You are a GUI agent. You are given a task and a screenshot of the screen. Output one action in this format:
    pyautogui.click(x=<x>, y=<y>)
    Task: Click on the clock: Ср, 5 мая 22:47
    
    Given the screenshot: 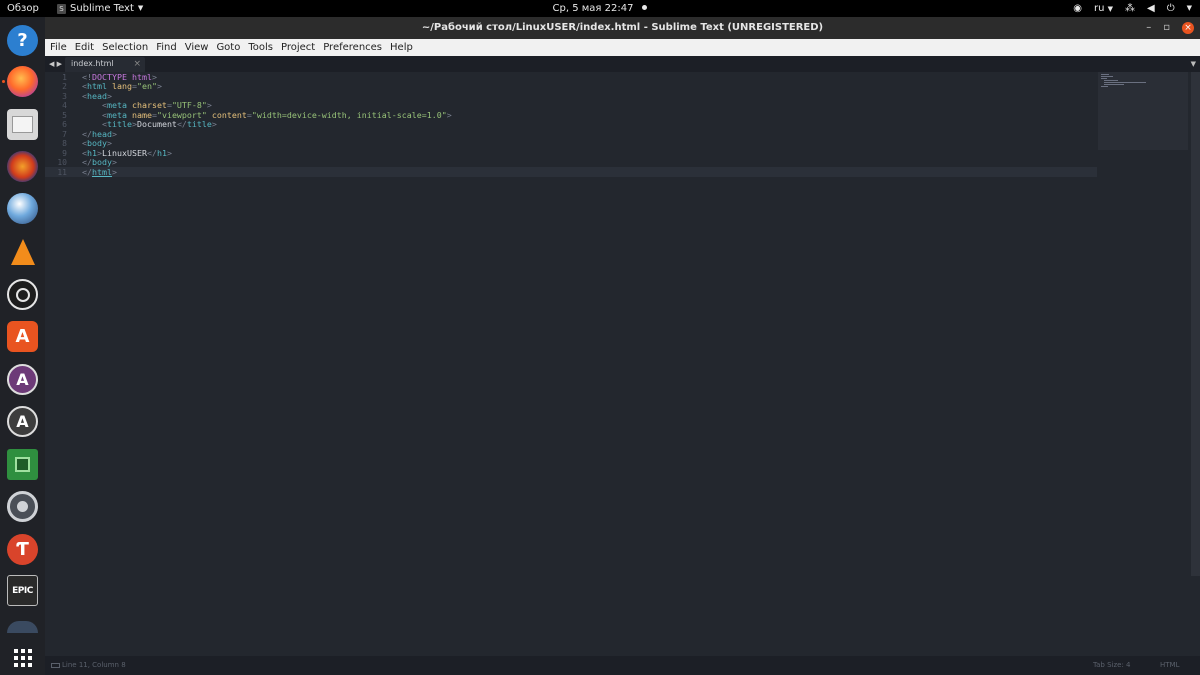 What is the action you would take?
    pyautogui.click(x=600, y=8)
    